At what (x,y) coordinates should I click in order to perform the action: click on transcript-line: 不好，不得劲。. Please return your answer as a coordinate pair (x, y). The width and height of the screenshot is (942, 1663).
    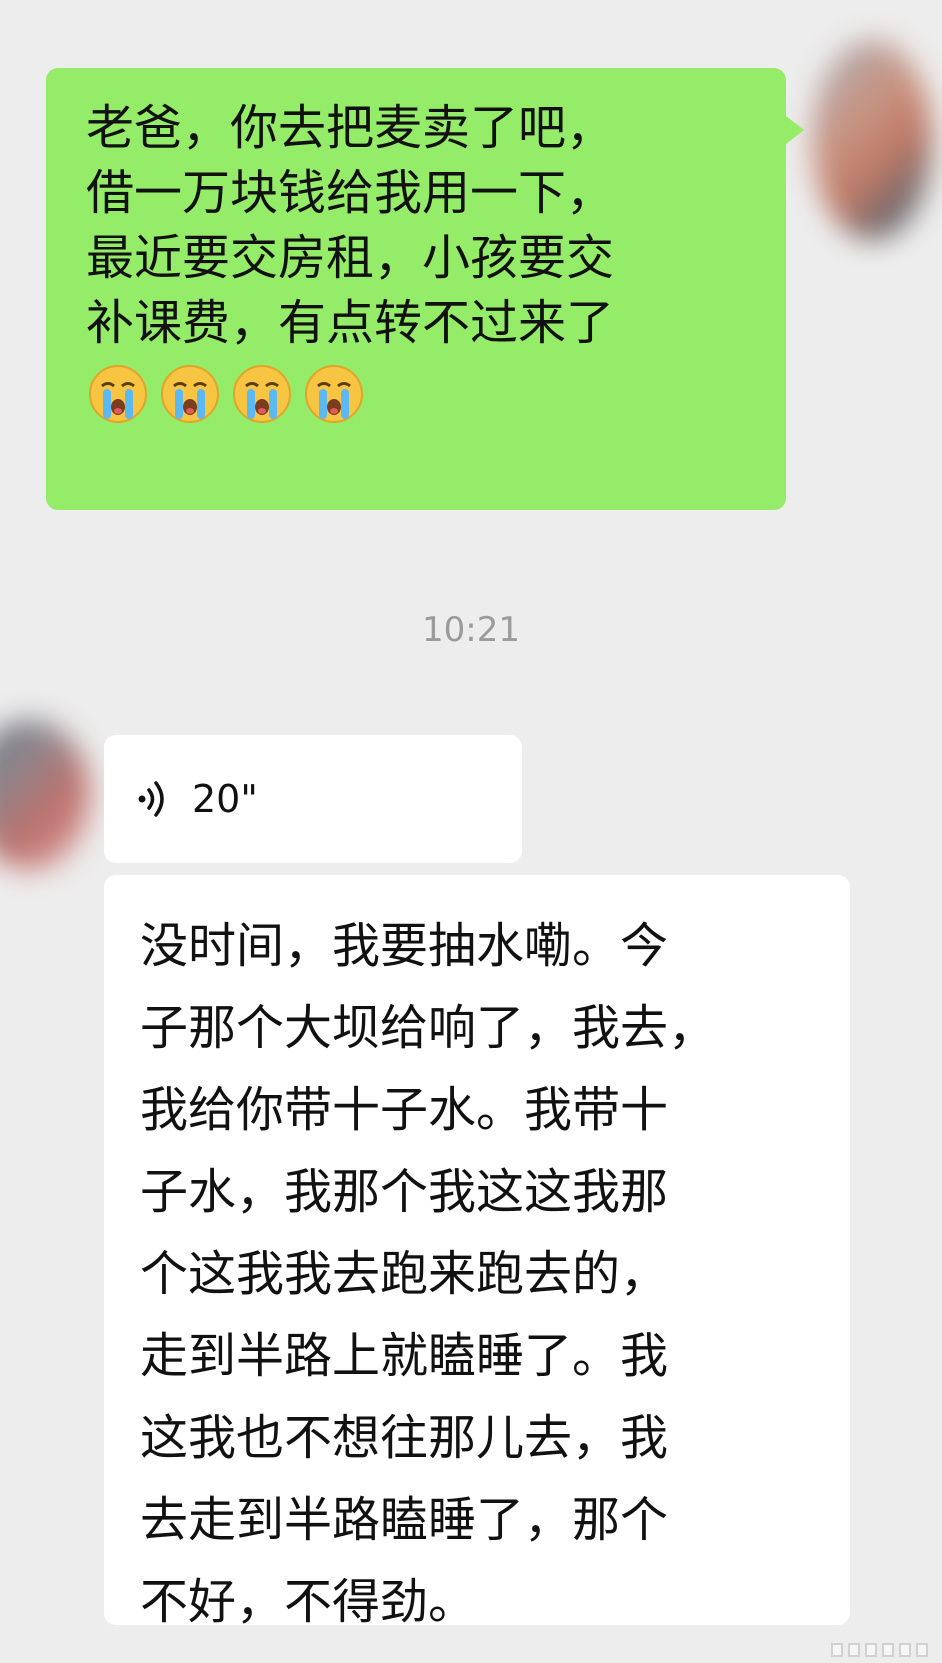
    Looking at the image, I should click on (308, 1602).